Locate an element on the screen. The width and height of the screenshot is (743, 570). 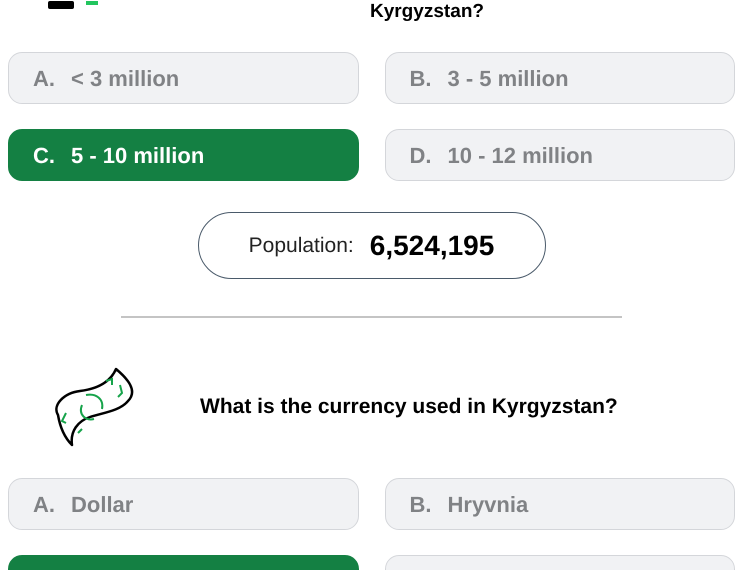
answer-option: B. 3 - 5 million is located at coordinates (559, 78).